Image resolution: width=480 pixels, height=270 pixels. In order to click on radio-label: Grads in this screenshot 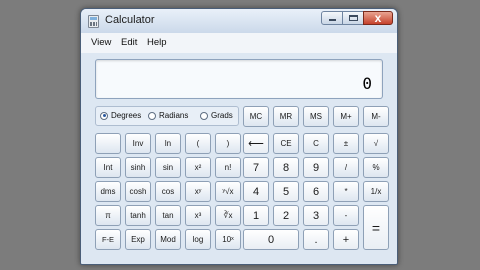, I will do `click(222, 115)`.